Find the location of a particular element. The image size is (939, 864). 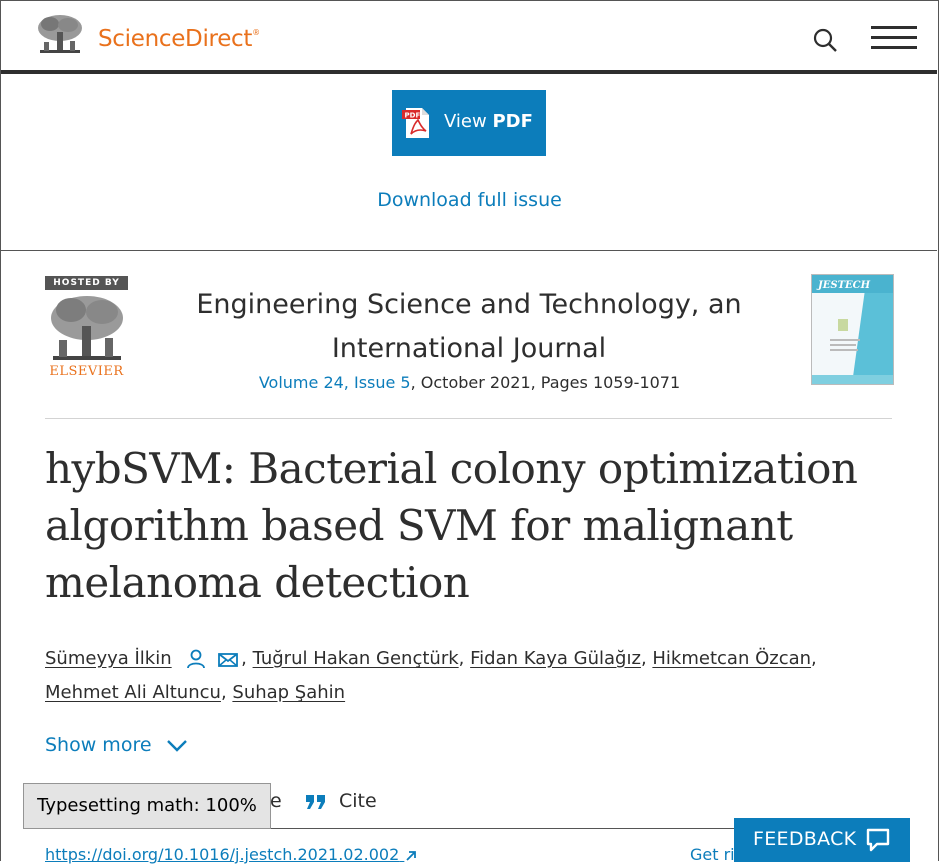

view-pdf-label: View PDF is located at coordinates (488, 121).